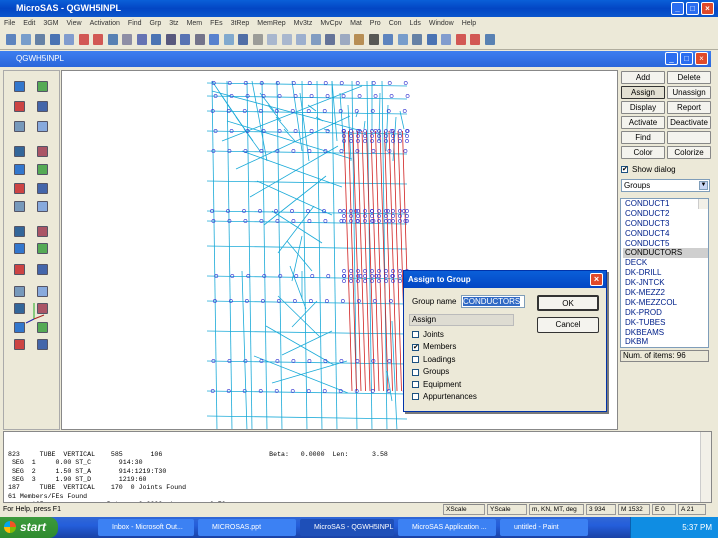 This screenshot has height=538, width=718. I want to click on toolbar-tool-10-icon, so click(156, 39).